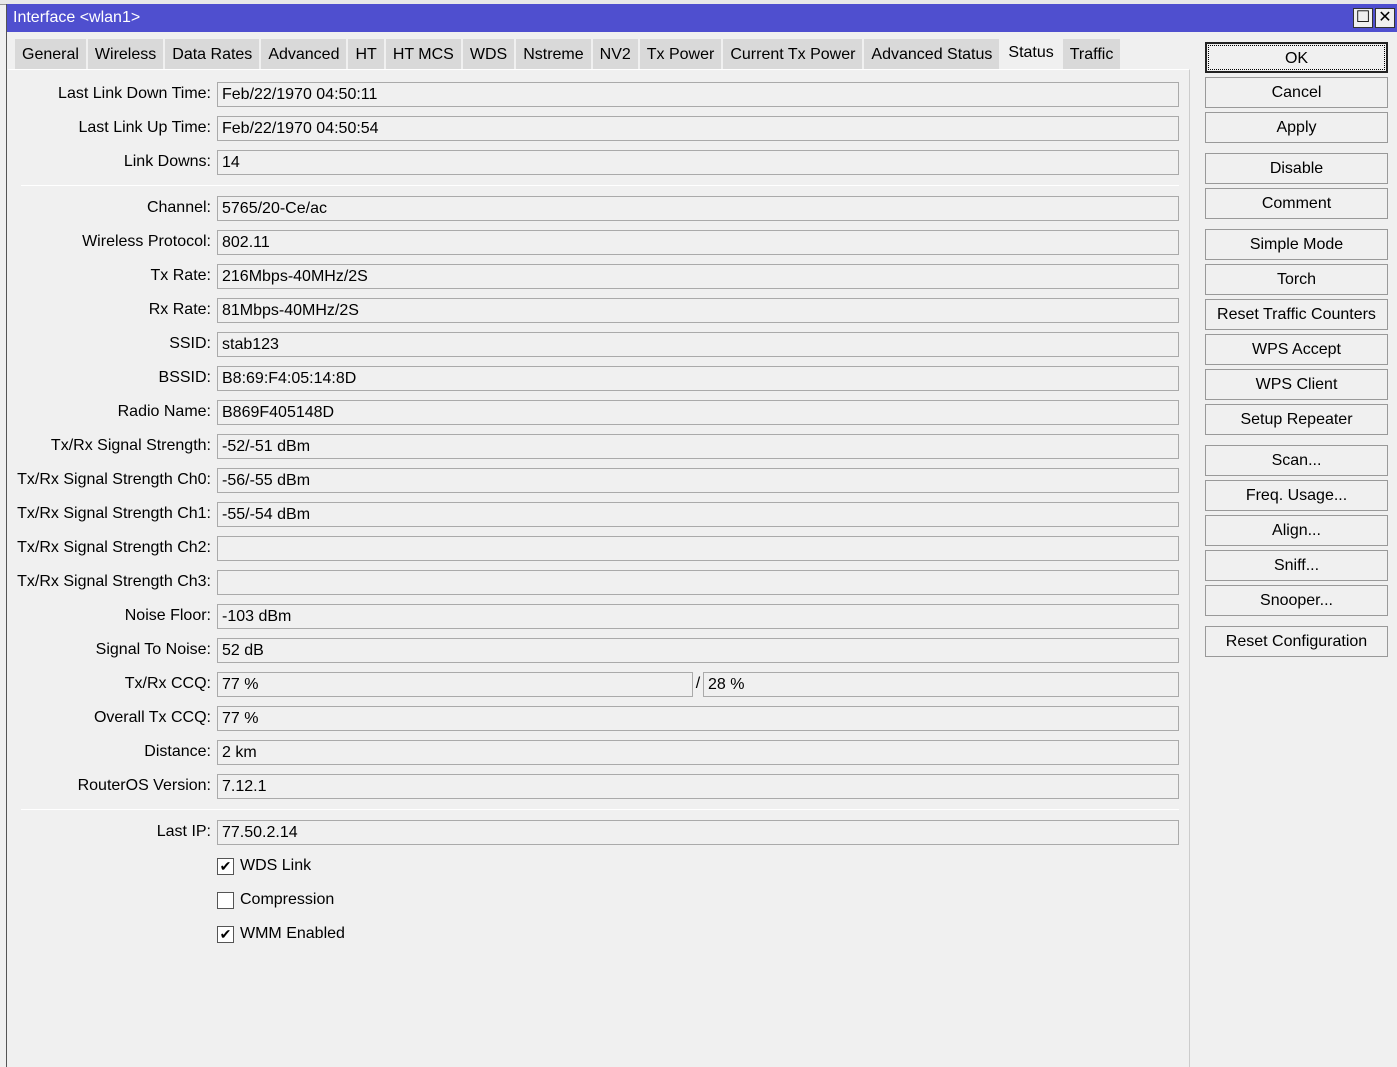 Image resolution: width=1397 pixels, height=1067 pixels. Describe the element at coordinates (681, 54) in the screenshot. I see `tab-tx-power: Tx Power` at that location.